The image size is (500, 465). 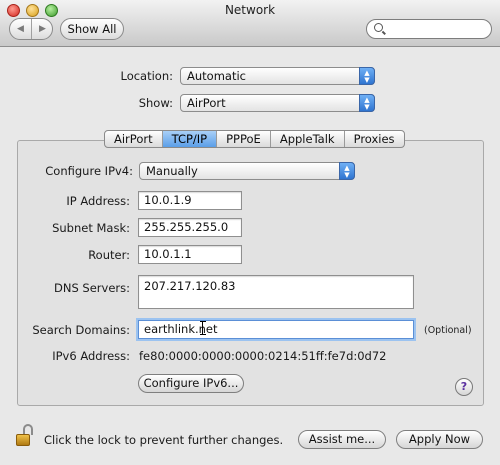 What do you see at coordinates (308, 139) in the screenshot?
I see `tab-appletalk: AppleTalk` at bounding box center [308, 139].